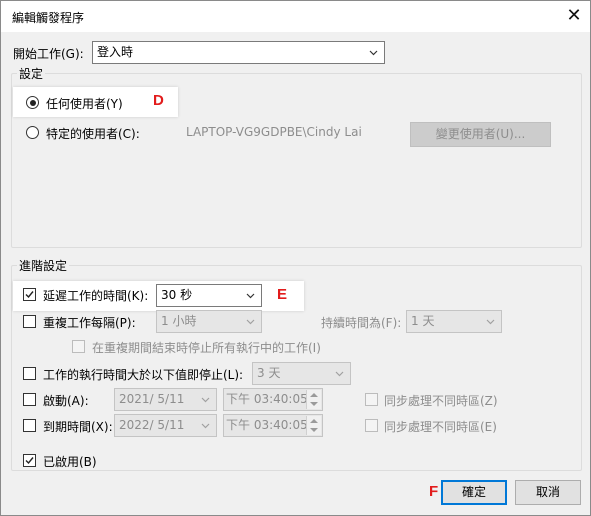  Describe the element at coordinates (152, 425) in the screenshot. I see `expire-date-value: 2022/ 5/11` at that location.